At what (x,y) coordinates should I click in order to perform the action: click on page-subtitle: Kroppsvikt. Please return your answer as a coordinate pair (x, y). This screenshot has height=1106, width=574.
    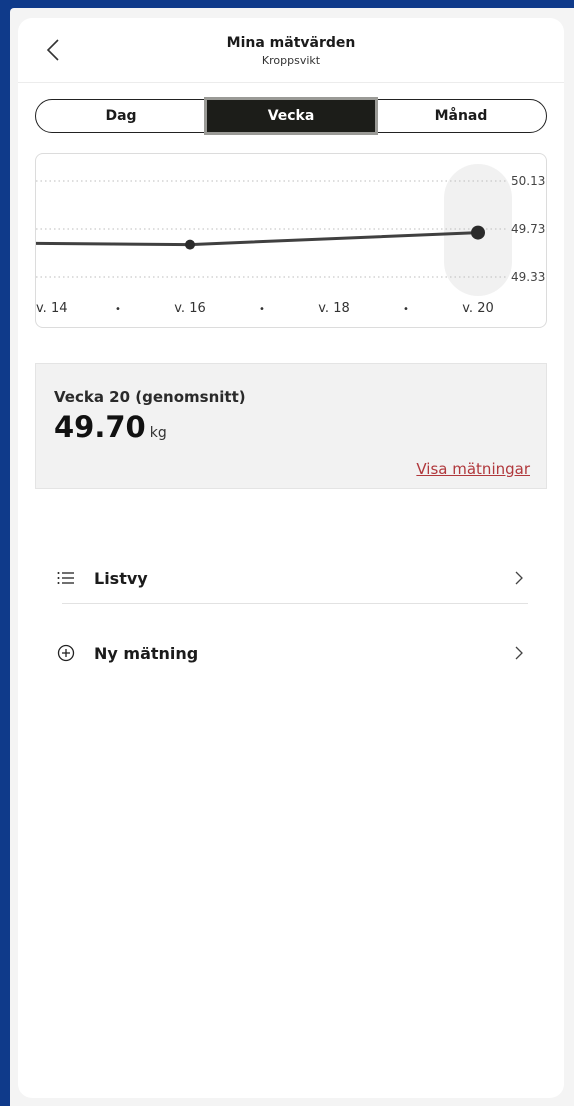
    Looking at the image, I should click on (291, 60).